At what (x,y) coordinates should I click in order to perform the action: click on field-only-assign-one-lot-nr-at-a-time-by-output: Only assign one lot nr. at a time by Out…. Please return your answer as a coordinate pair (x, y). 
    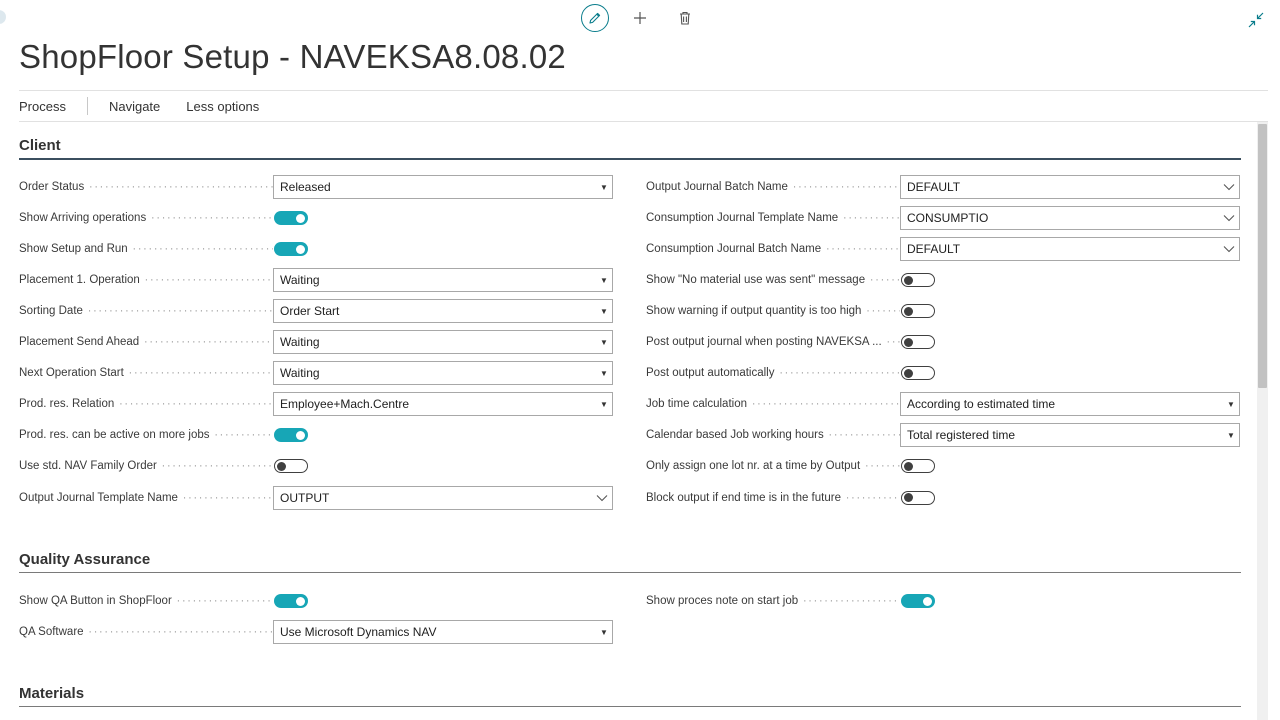
    Looking at the image, I should click on (943, 466).